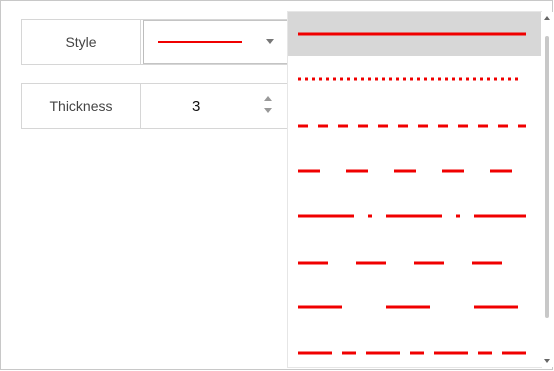  I want to click on thickness-input: 3, so click(212, 106).